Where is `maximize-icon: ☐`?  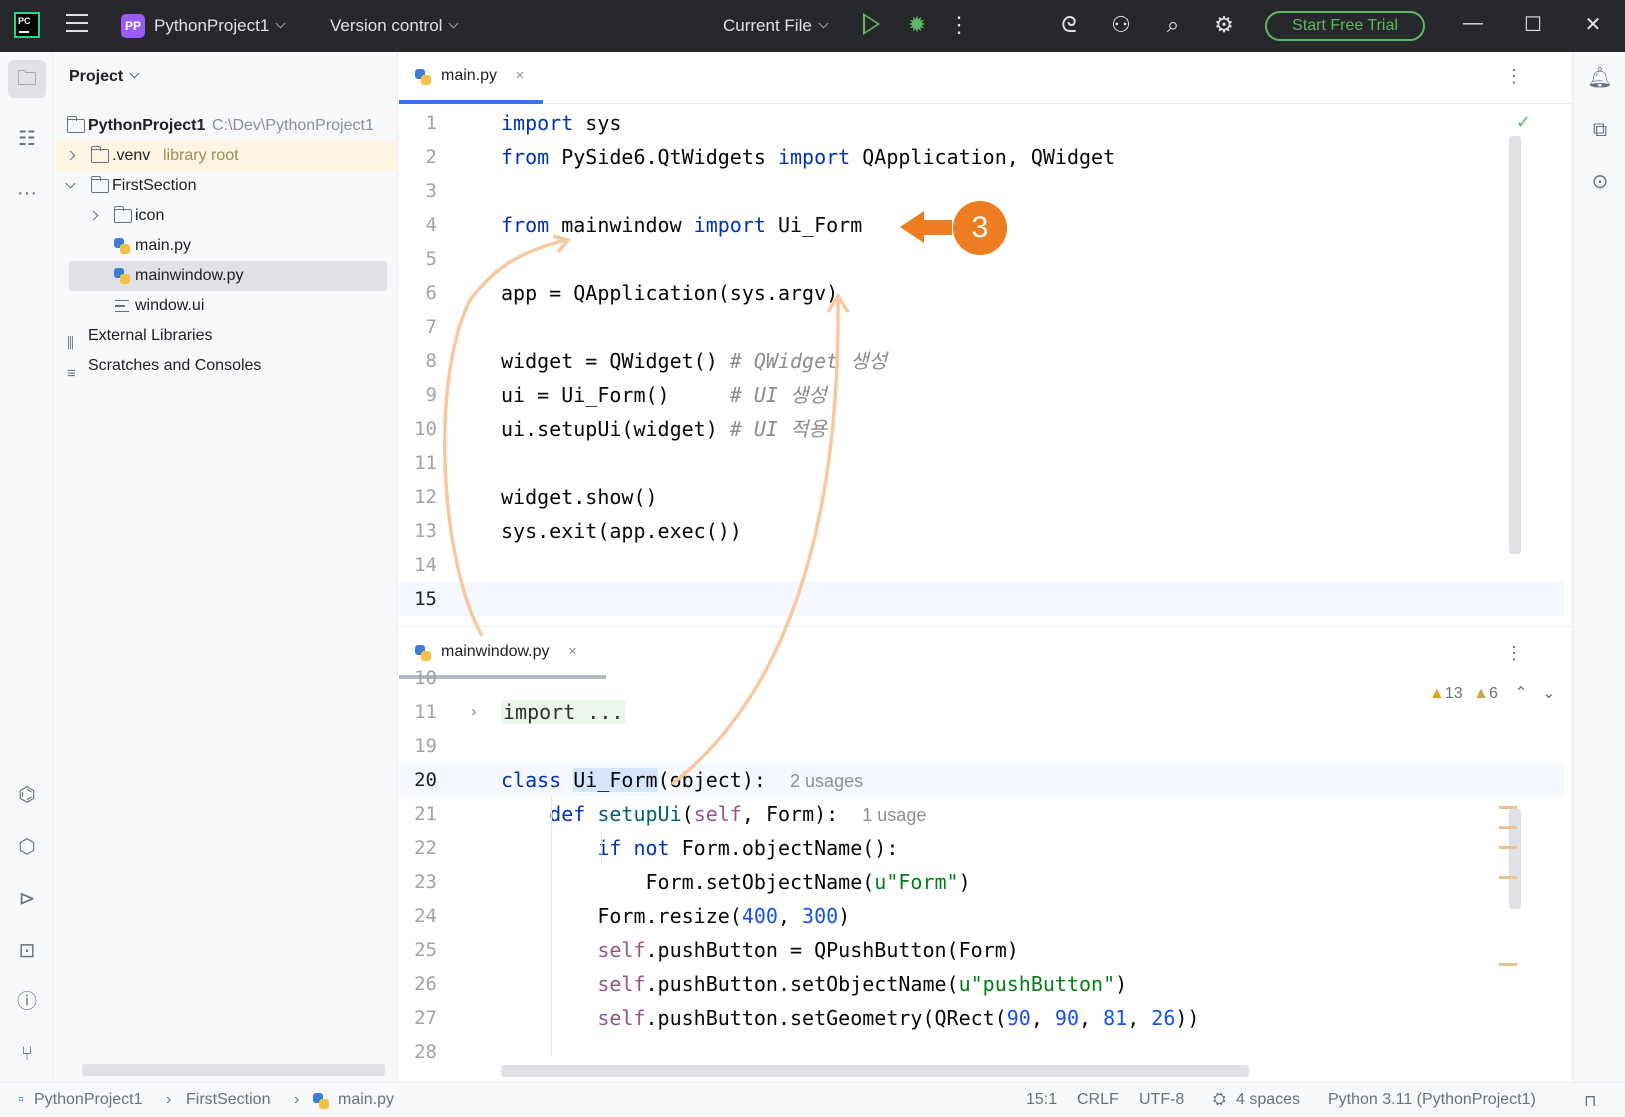
maximize-icon: ☐ is located at coordinates (1533, 24).